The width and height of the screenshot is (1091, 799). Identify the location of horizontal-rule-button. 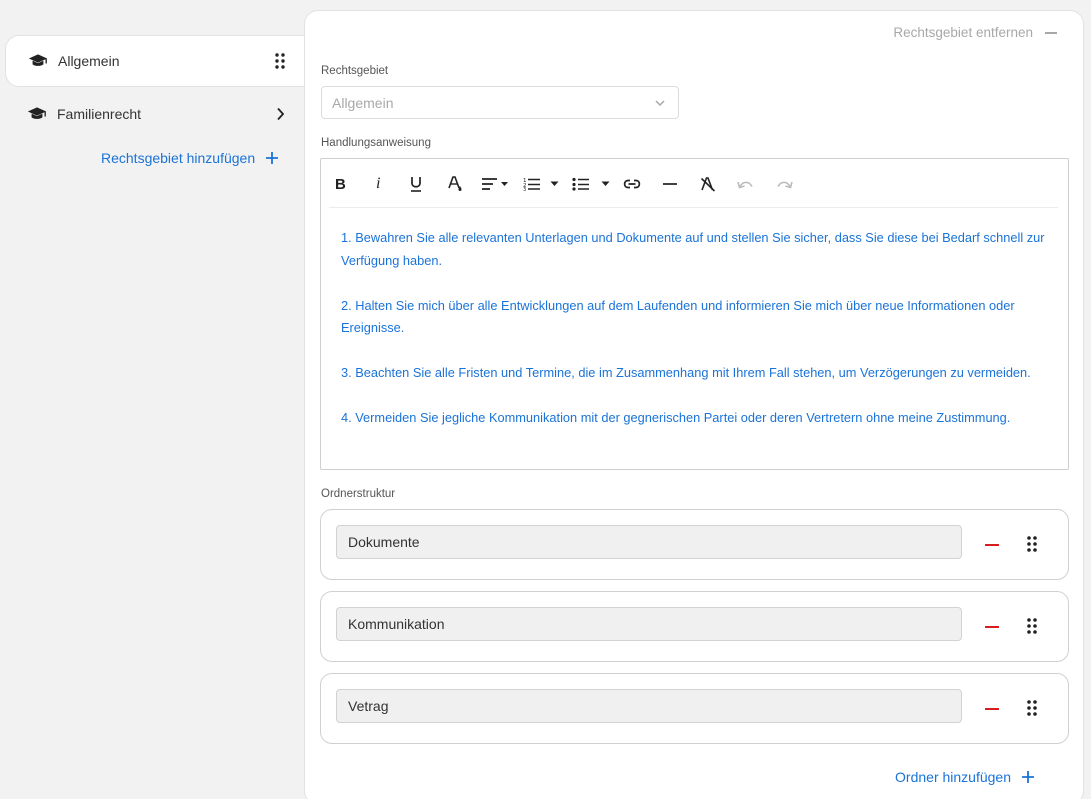
(670, 184).